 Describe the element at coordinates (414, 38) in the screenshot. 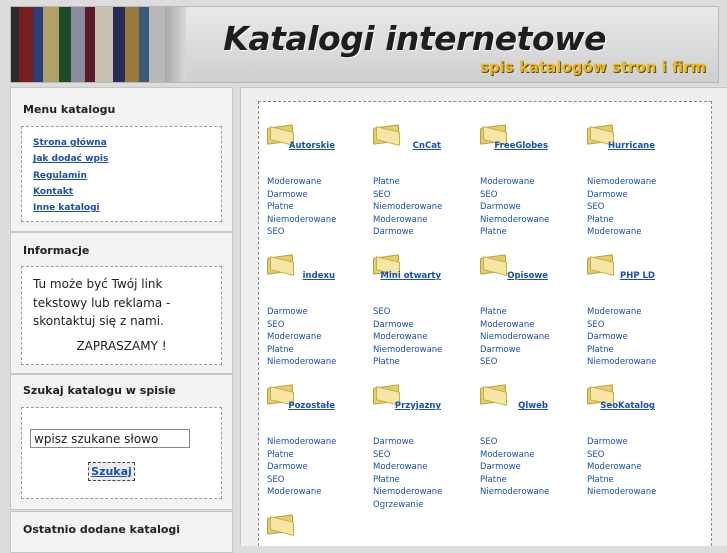

I see `site-title: Katalogi internetowe` at that location.